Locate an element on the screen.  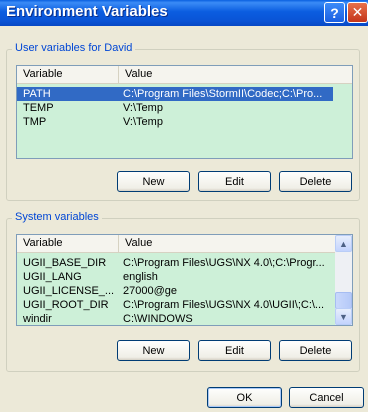
system-variables-label: System variables is located at coordinates (57, 217).